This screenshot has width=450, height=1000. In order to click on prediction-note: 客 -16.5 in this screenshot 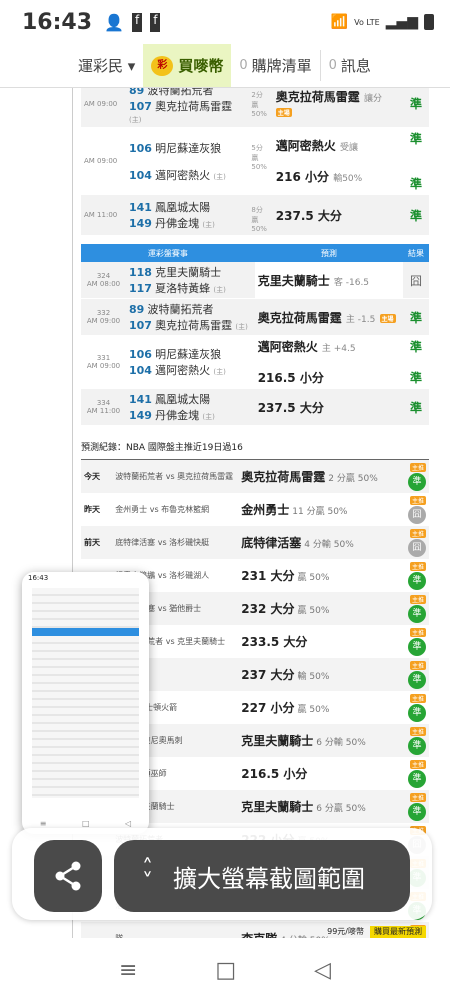, I will do `click(351, 282)`.